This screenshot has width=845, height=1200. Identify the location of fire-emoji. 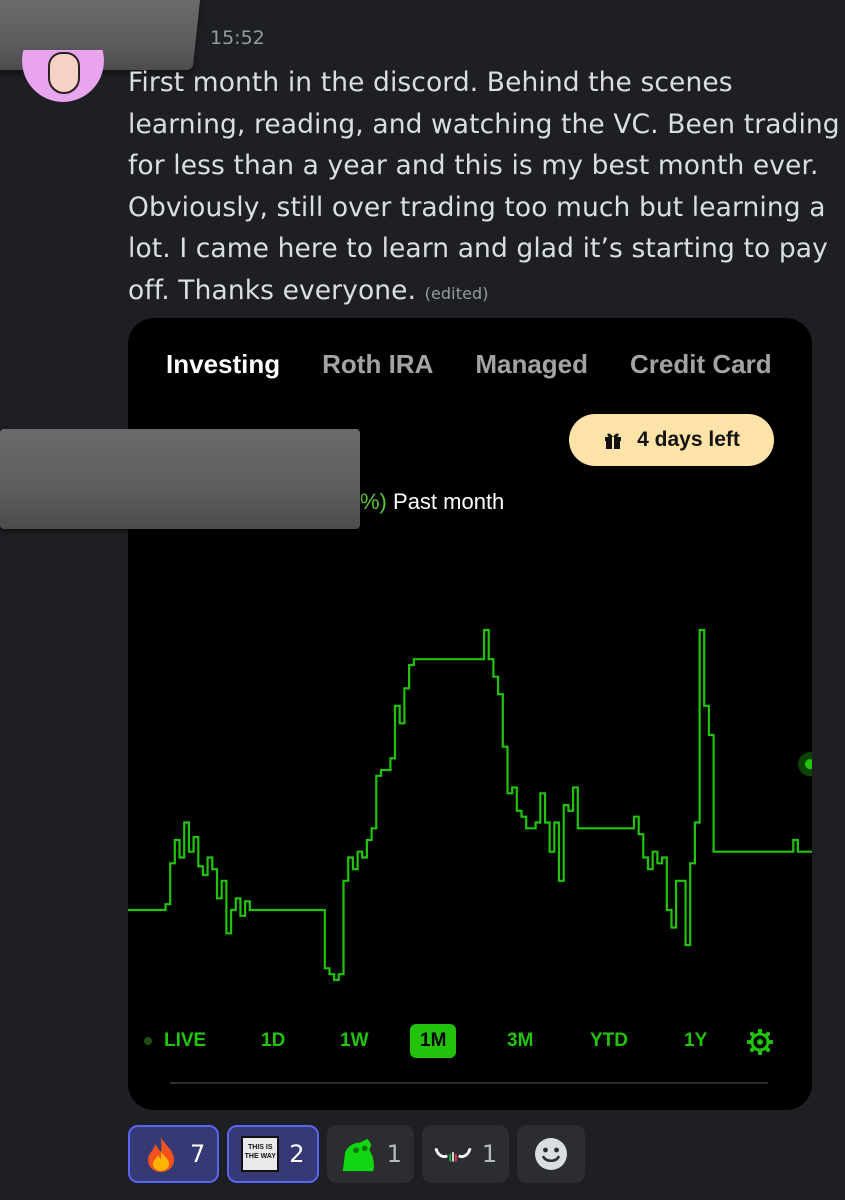
(161, 1154).